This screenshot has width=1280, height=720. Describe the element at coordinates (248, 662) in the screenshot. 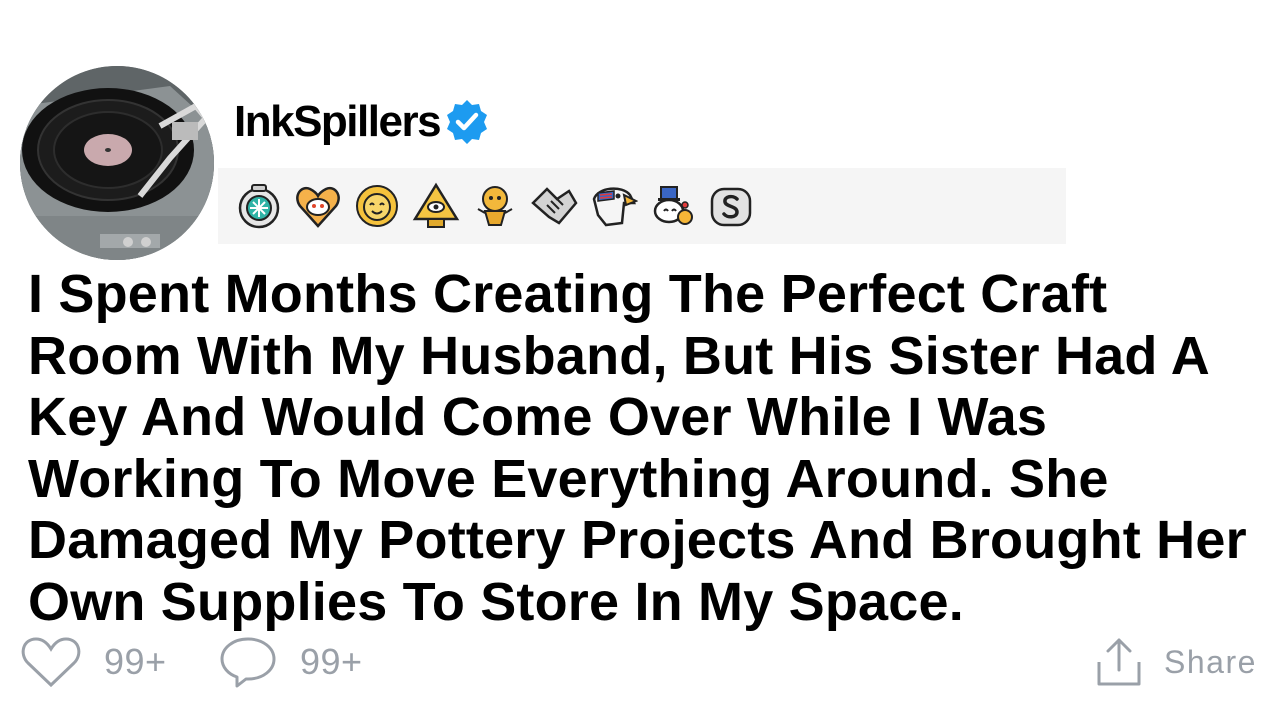

I see `comment-bubble-icon` at that location.